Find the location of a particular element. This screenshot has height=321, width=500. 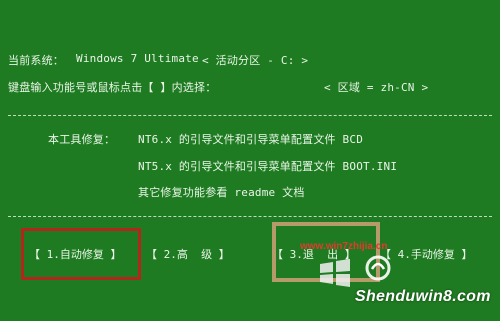

watermark-circle-icon is located at coordinates (378, 268).